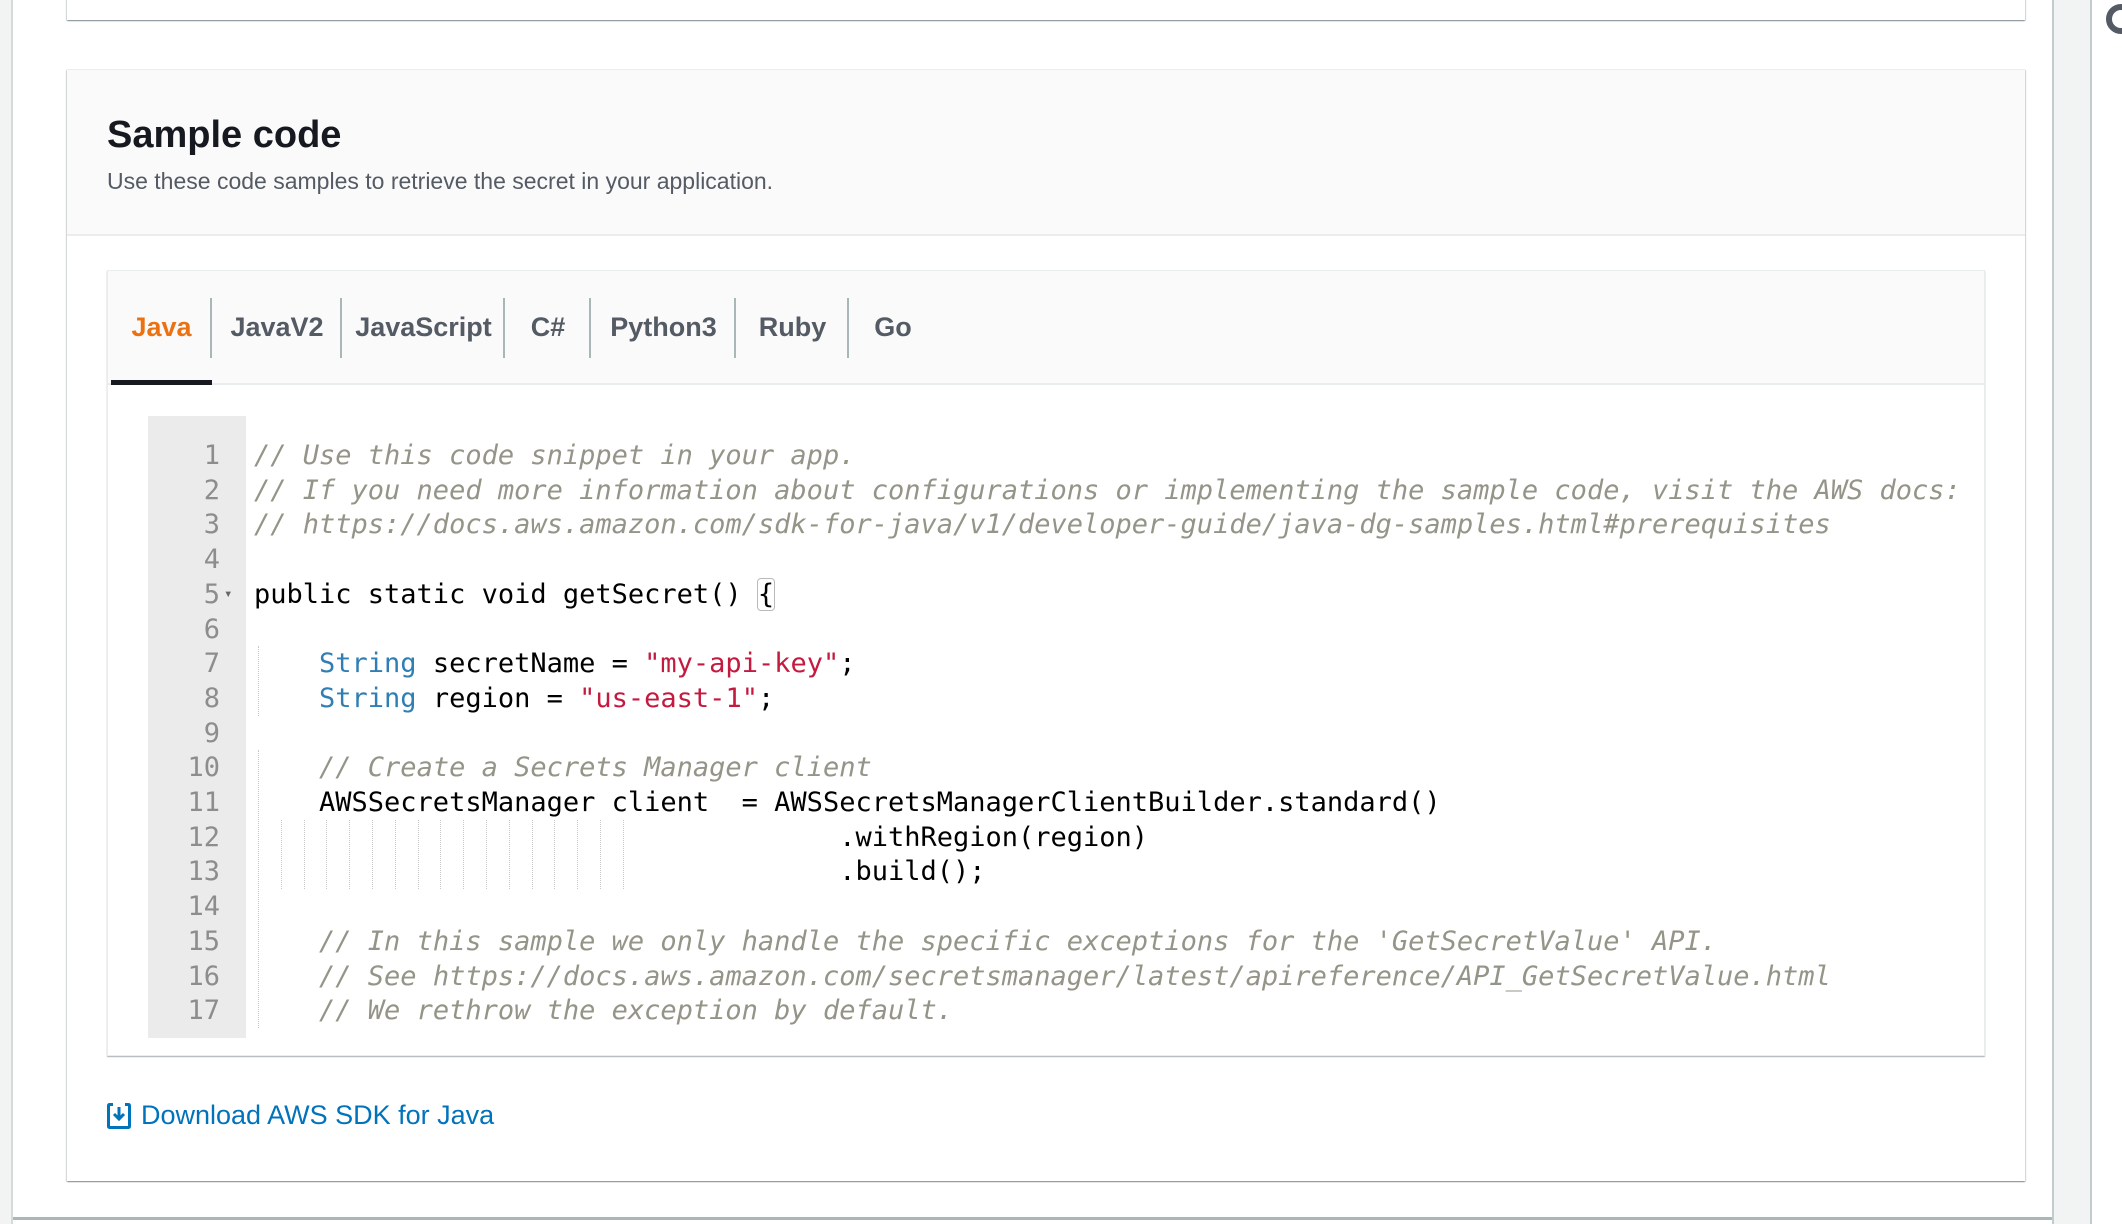 The height and width of the screenshot is (1224, 2122). I want to click on code-text: .build();, so click(620, 871).